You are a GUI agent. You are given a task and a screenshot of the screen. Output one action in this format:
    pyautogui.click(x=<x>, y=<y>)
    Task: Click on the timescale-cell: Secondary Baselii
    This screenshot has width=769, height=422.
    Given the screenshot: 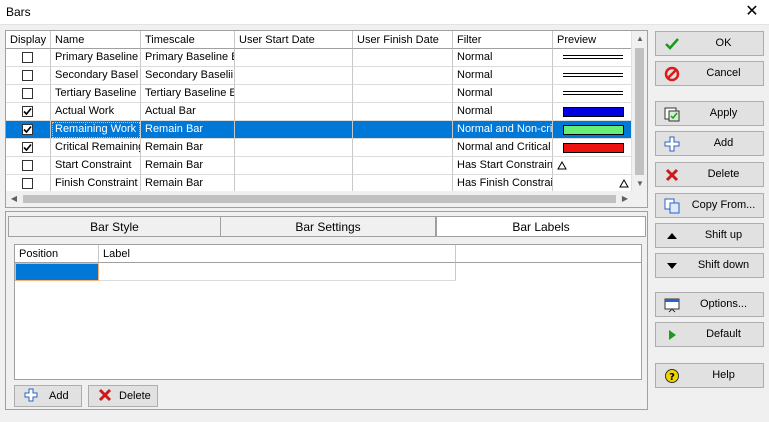 What is the action you would take?
    pyautogui.click(x=188, y=76)
    